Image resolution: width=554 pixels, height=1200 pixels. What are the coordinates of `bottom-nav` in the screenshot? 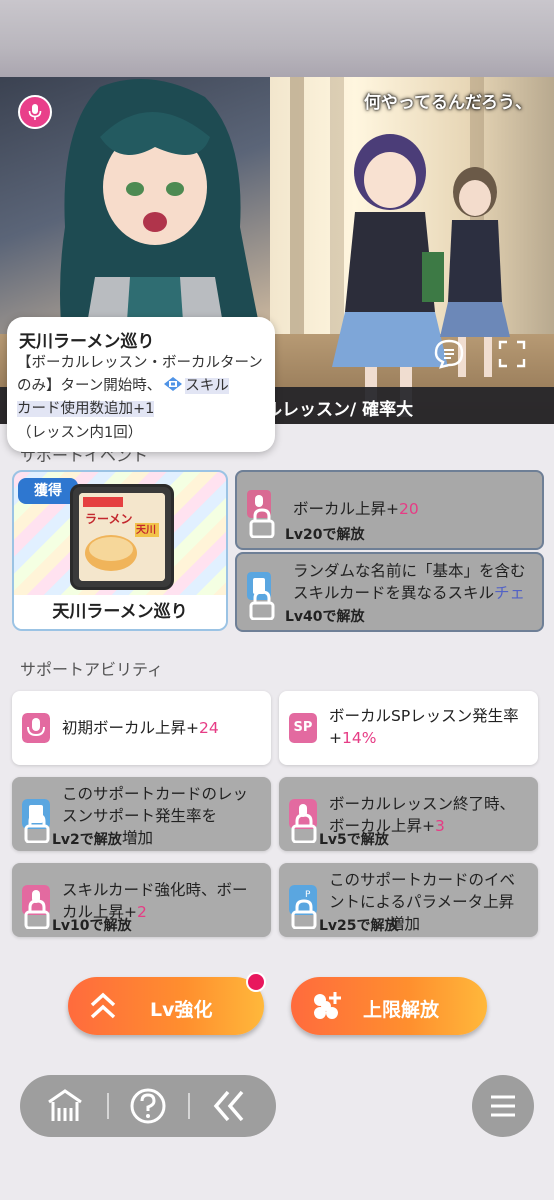 It's located at (148, 1106).